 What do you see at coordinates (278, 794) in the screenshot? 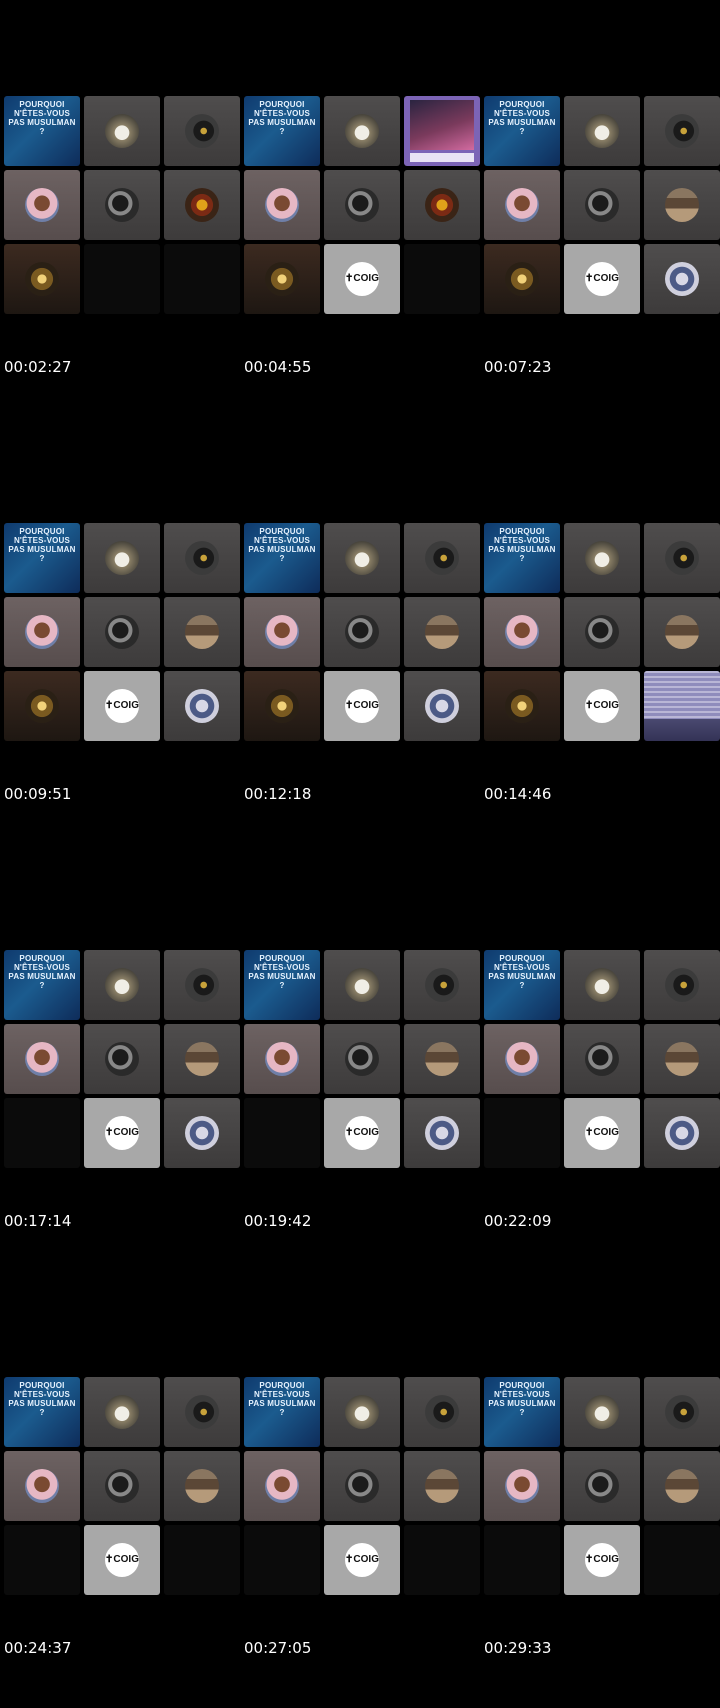
I see `frame-timestamp: 00:12:18` at bounding box center [278, 794].